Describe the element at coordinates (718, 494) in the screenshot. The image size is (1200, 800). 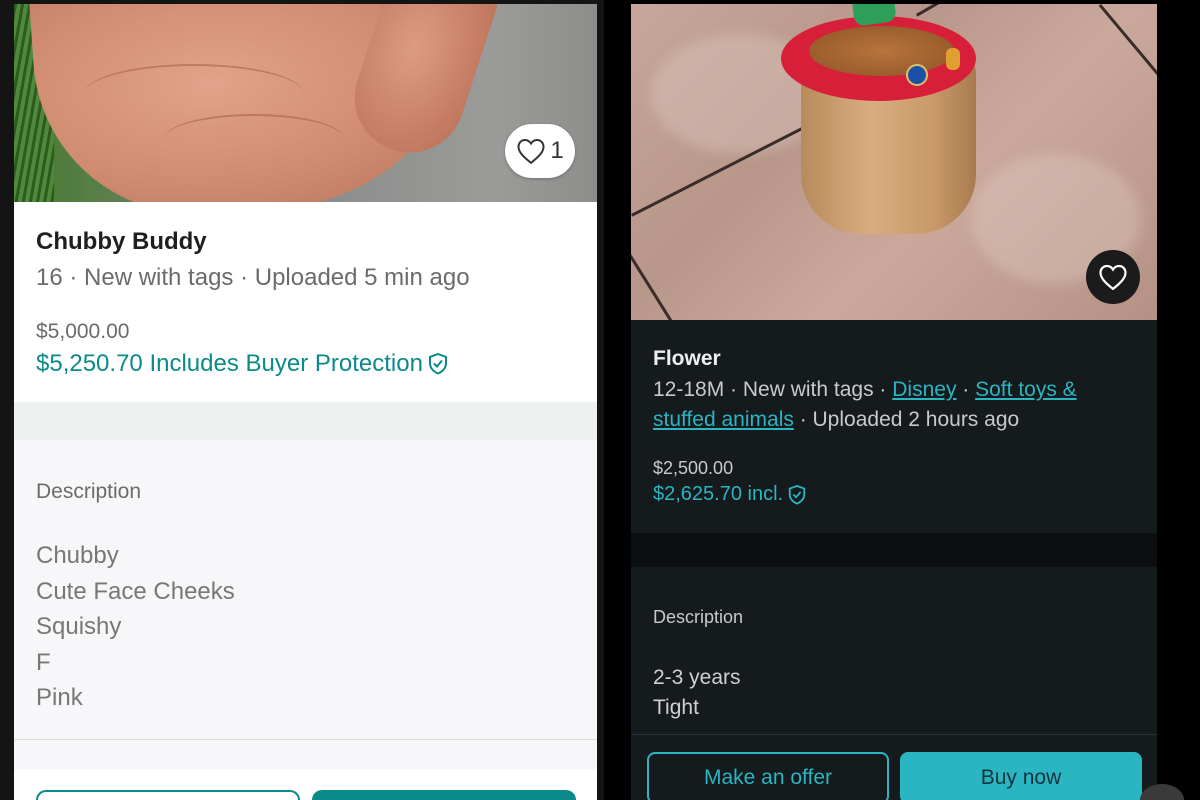
I see `total-price-text: $2,625.70 incl.` at that location.